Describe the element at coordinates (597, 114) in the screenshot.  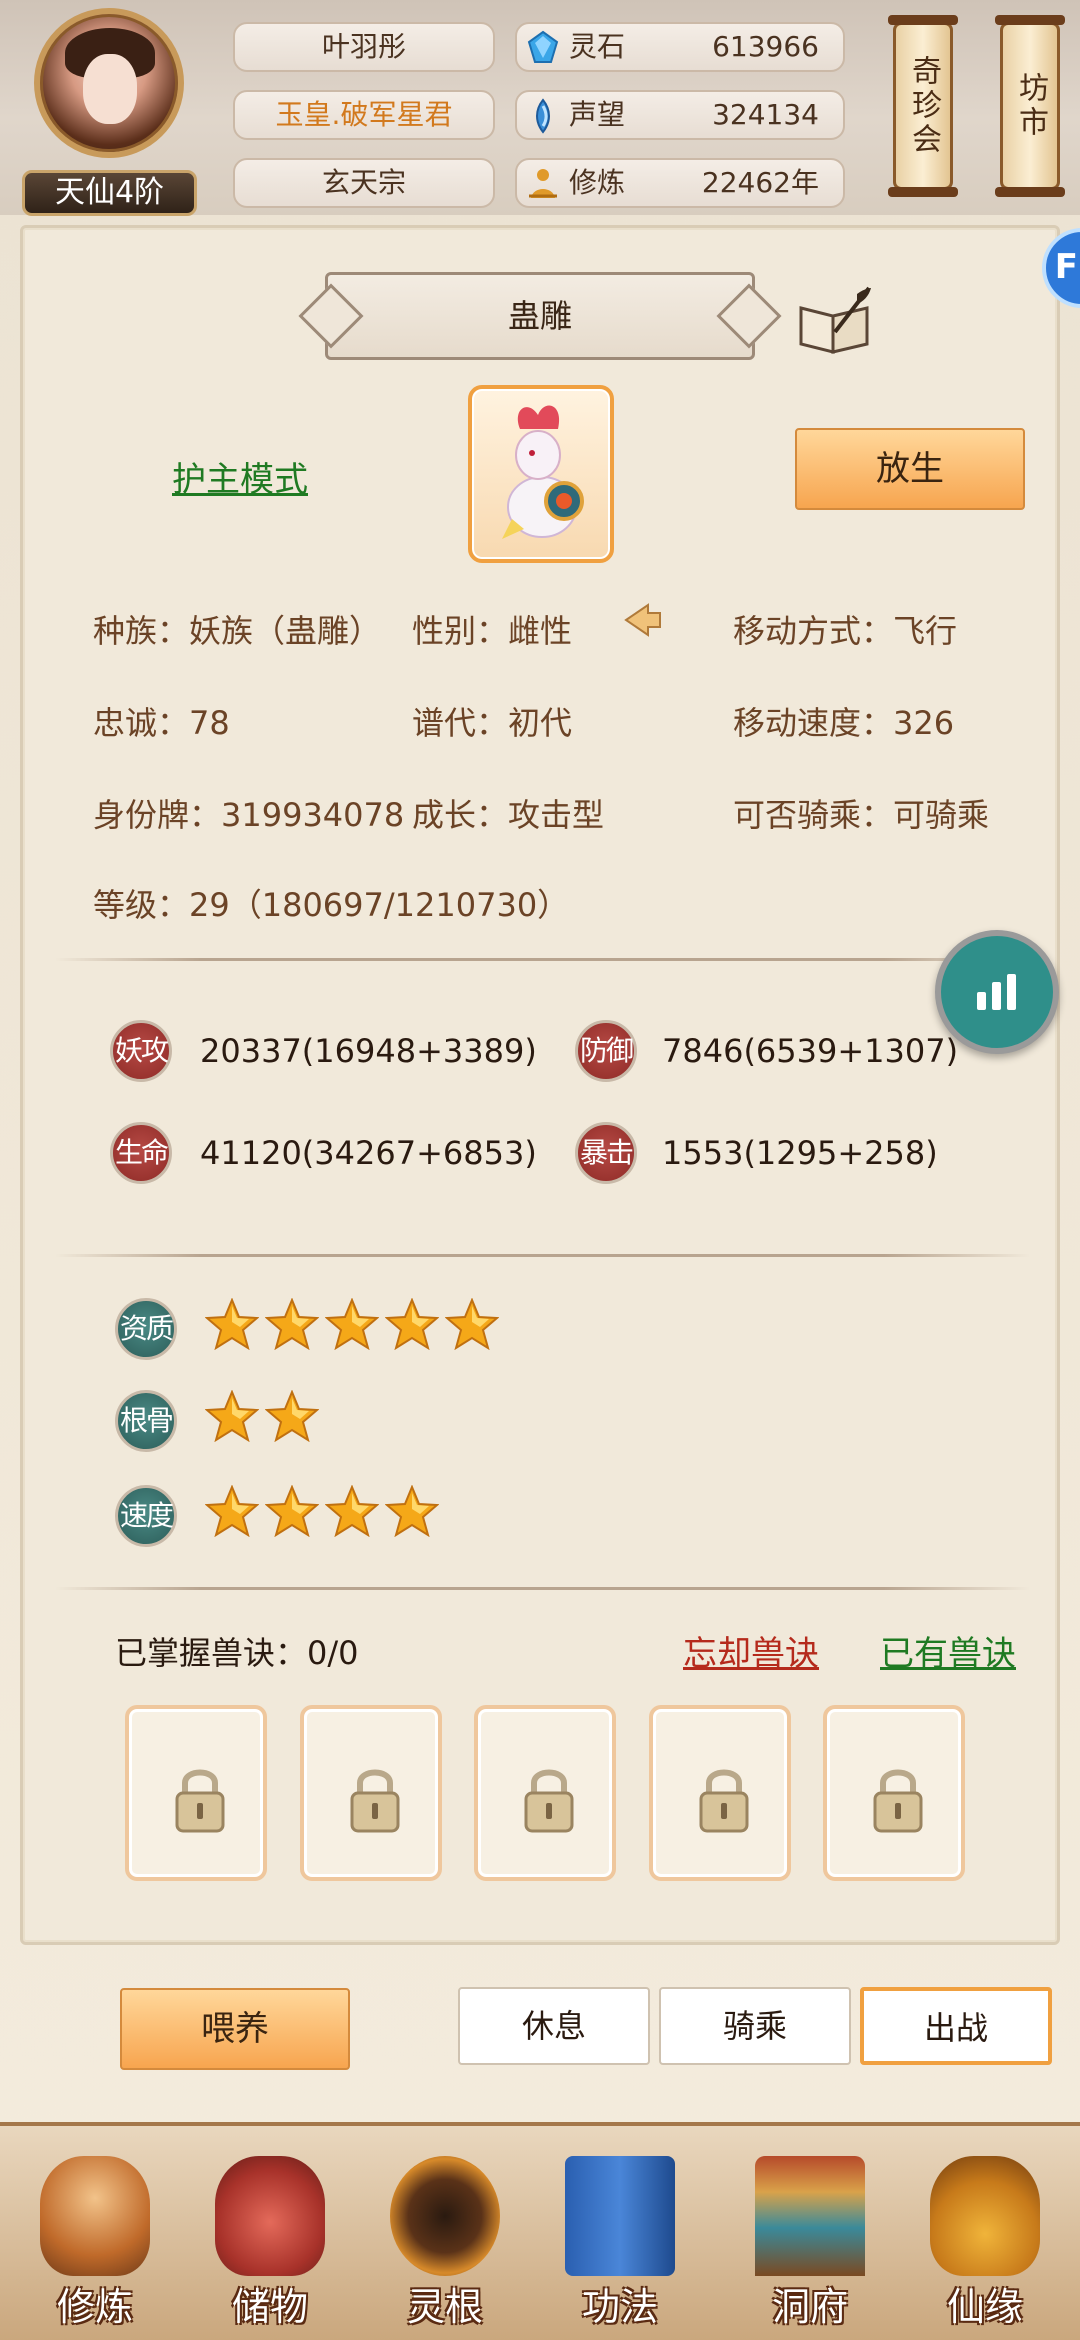
I see `resource-label: 声望` at that location.